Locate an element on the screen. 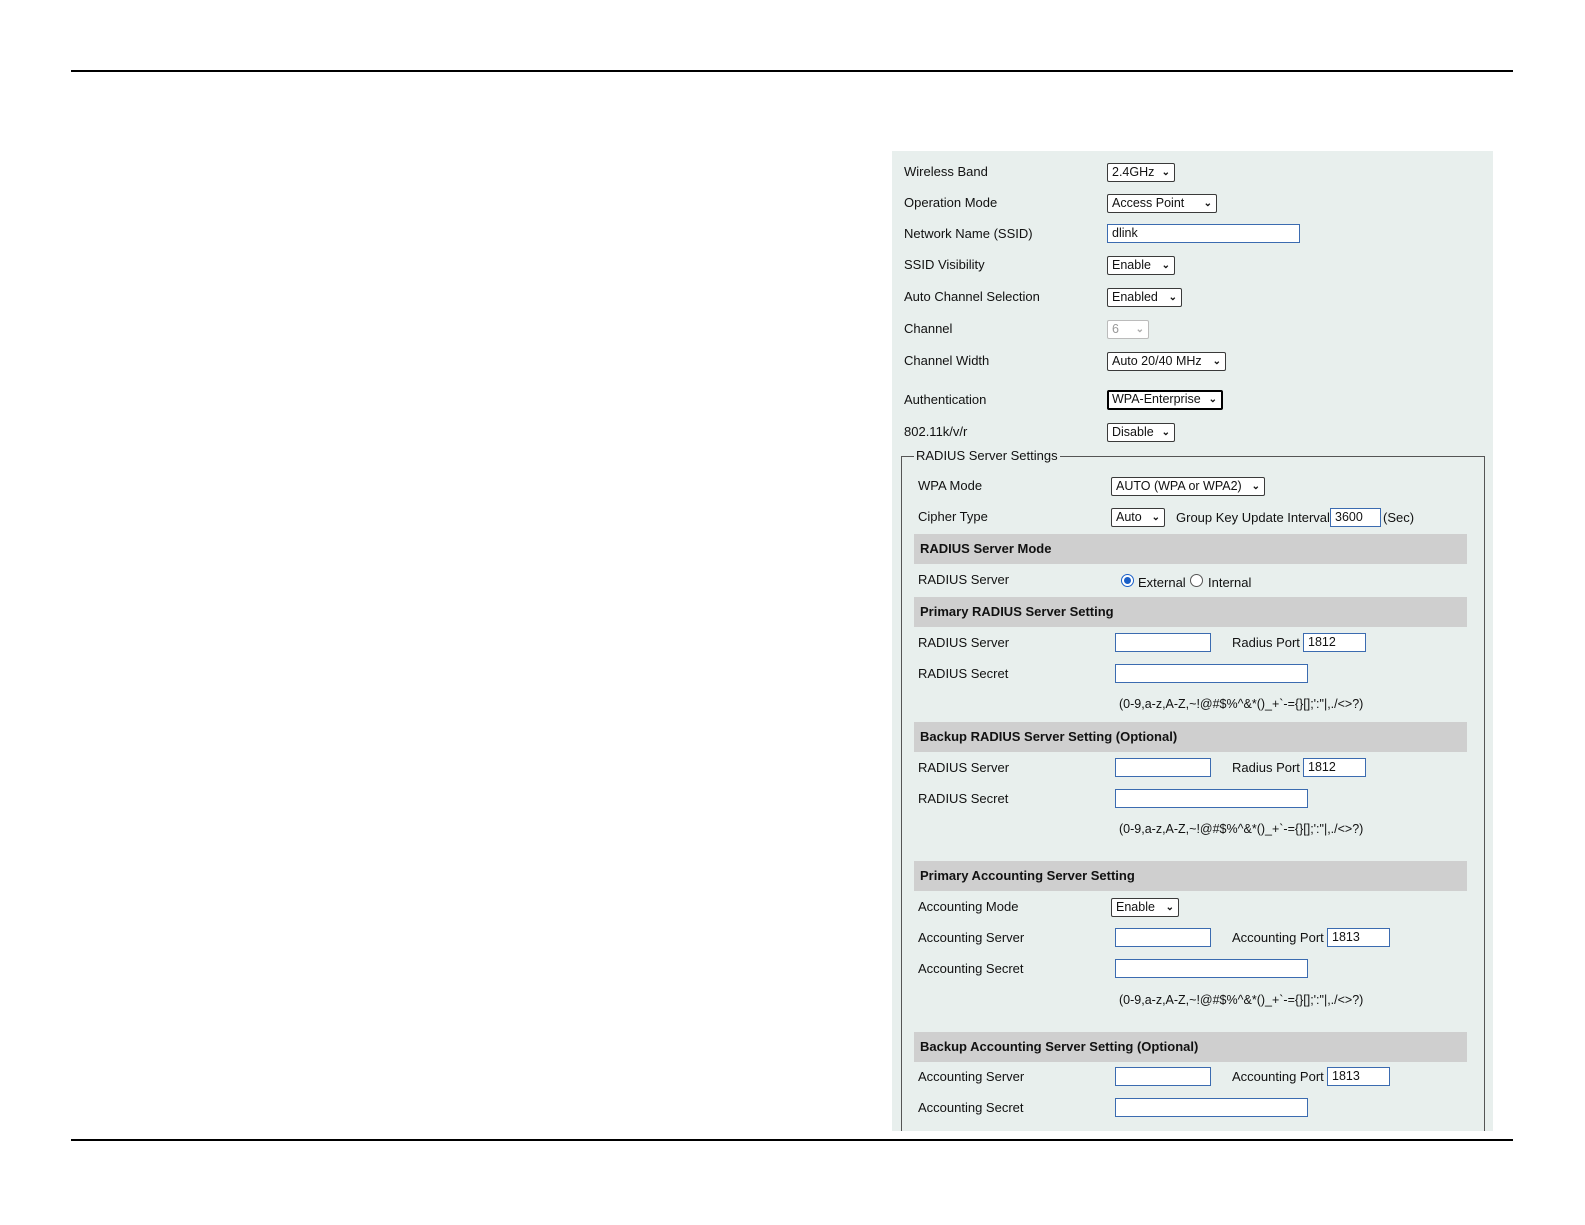 This screenshot has width=1585, height=1225. bottom-rule is located at coordinates (792, 1140).